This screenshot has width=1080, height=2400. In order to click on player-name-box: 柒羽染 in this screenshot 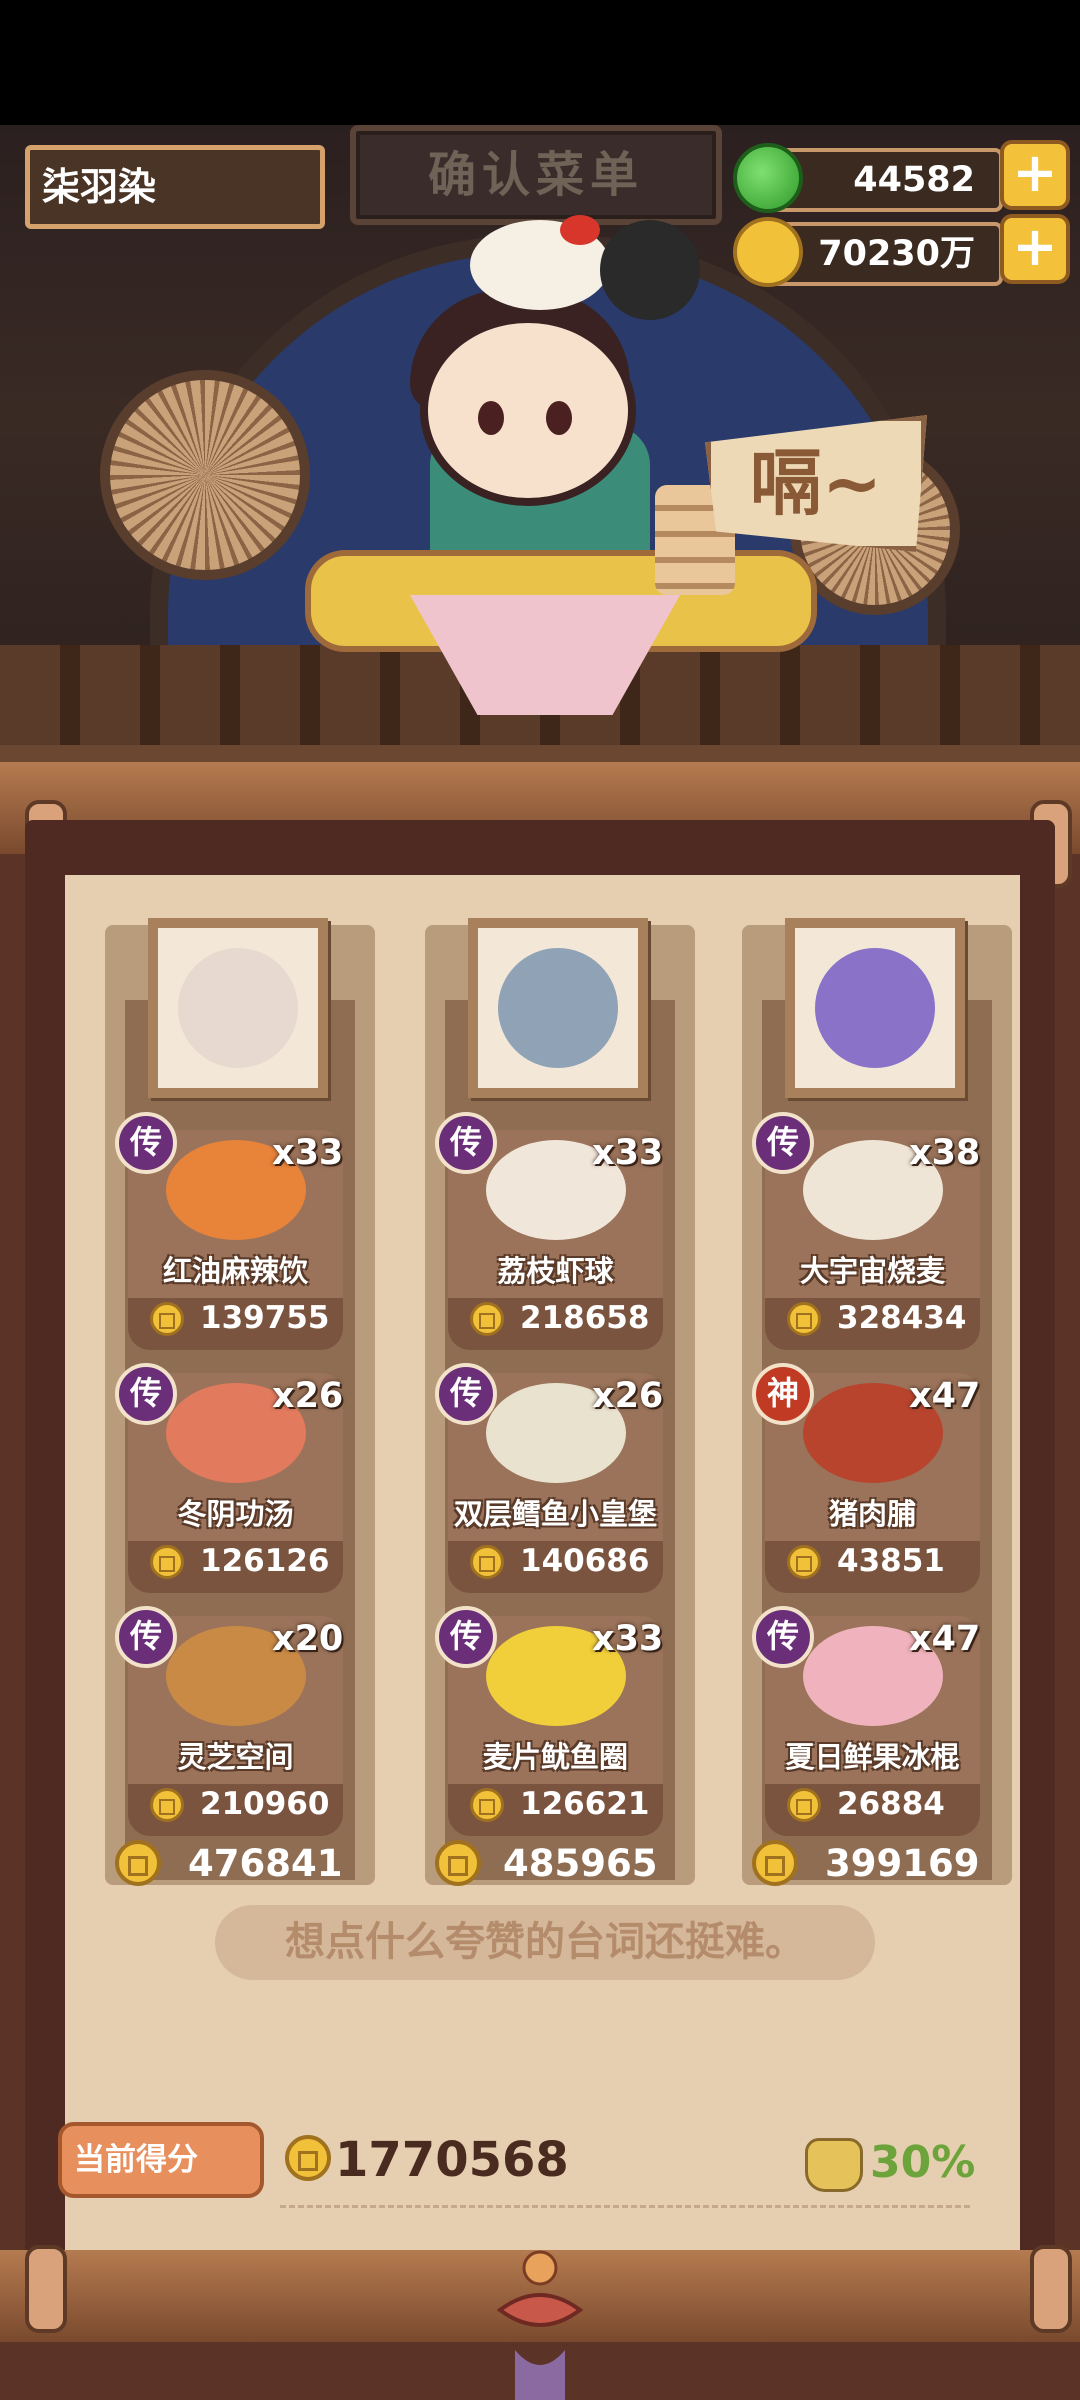, I will do `click(175, 187)`.